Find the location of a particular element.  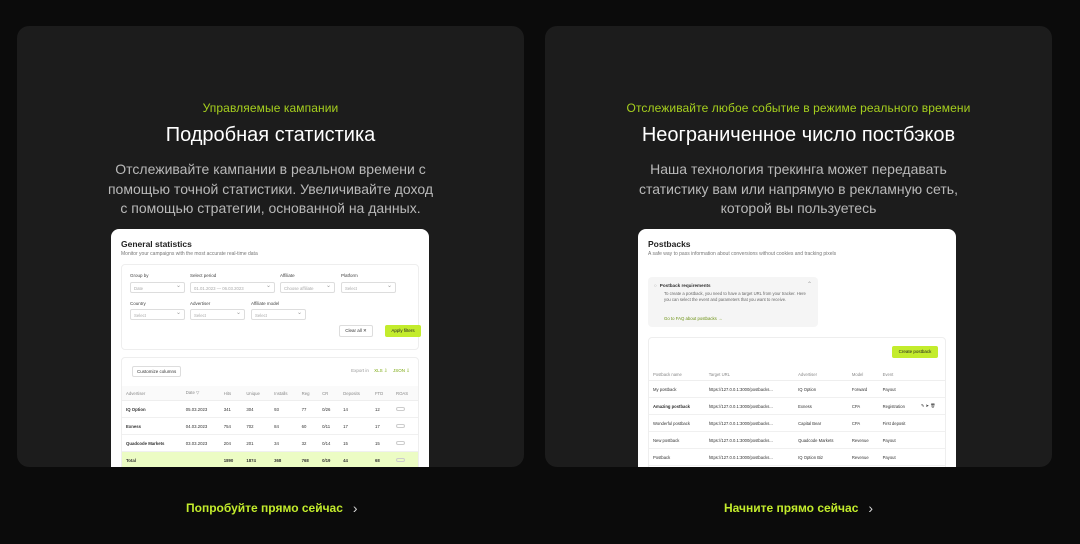

cell: First deposit is located at coordinates (897, 423).